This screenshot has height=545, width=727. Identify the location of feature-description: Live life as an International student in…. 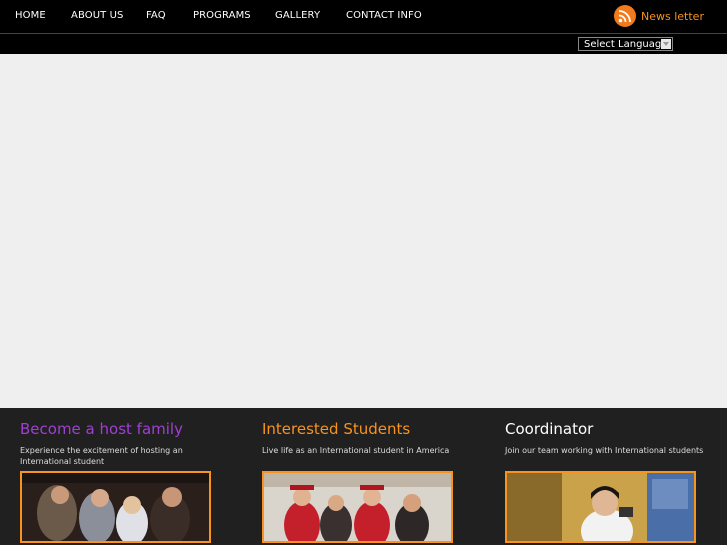
(356, 450).